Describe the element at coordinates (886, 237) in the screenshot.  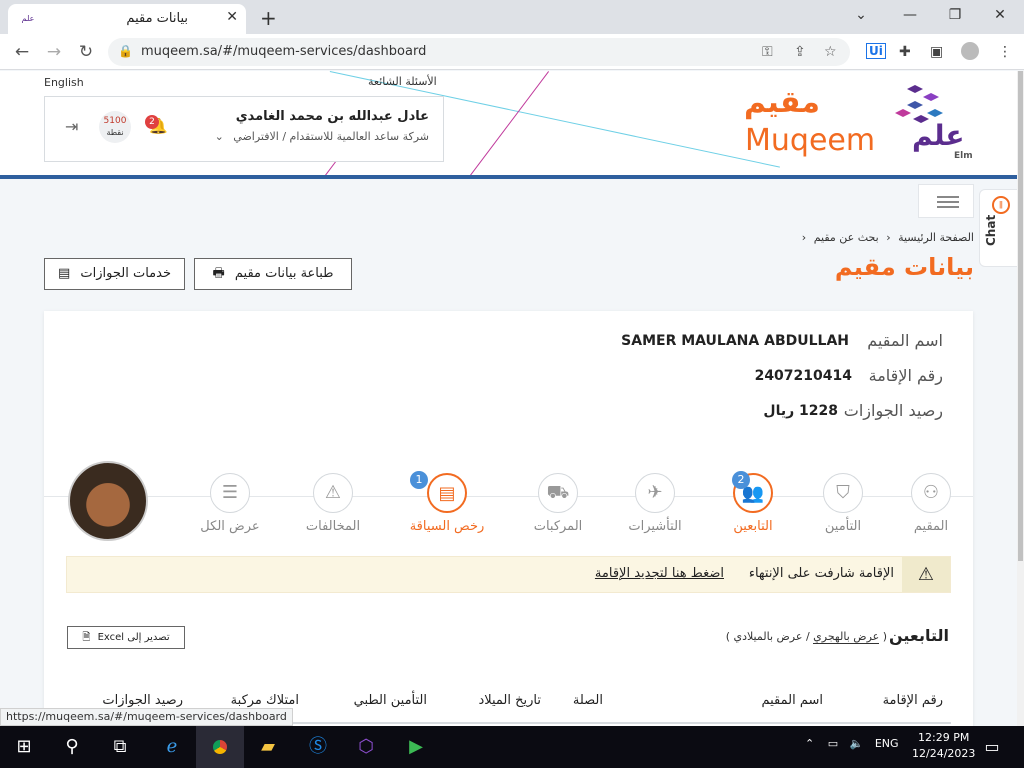
I see `breadcrumb: الصفحة الرئيسية ‹ بحث عن مقيم ‹` at that location.